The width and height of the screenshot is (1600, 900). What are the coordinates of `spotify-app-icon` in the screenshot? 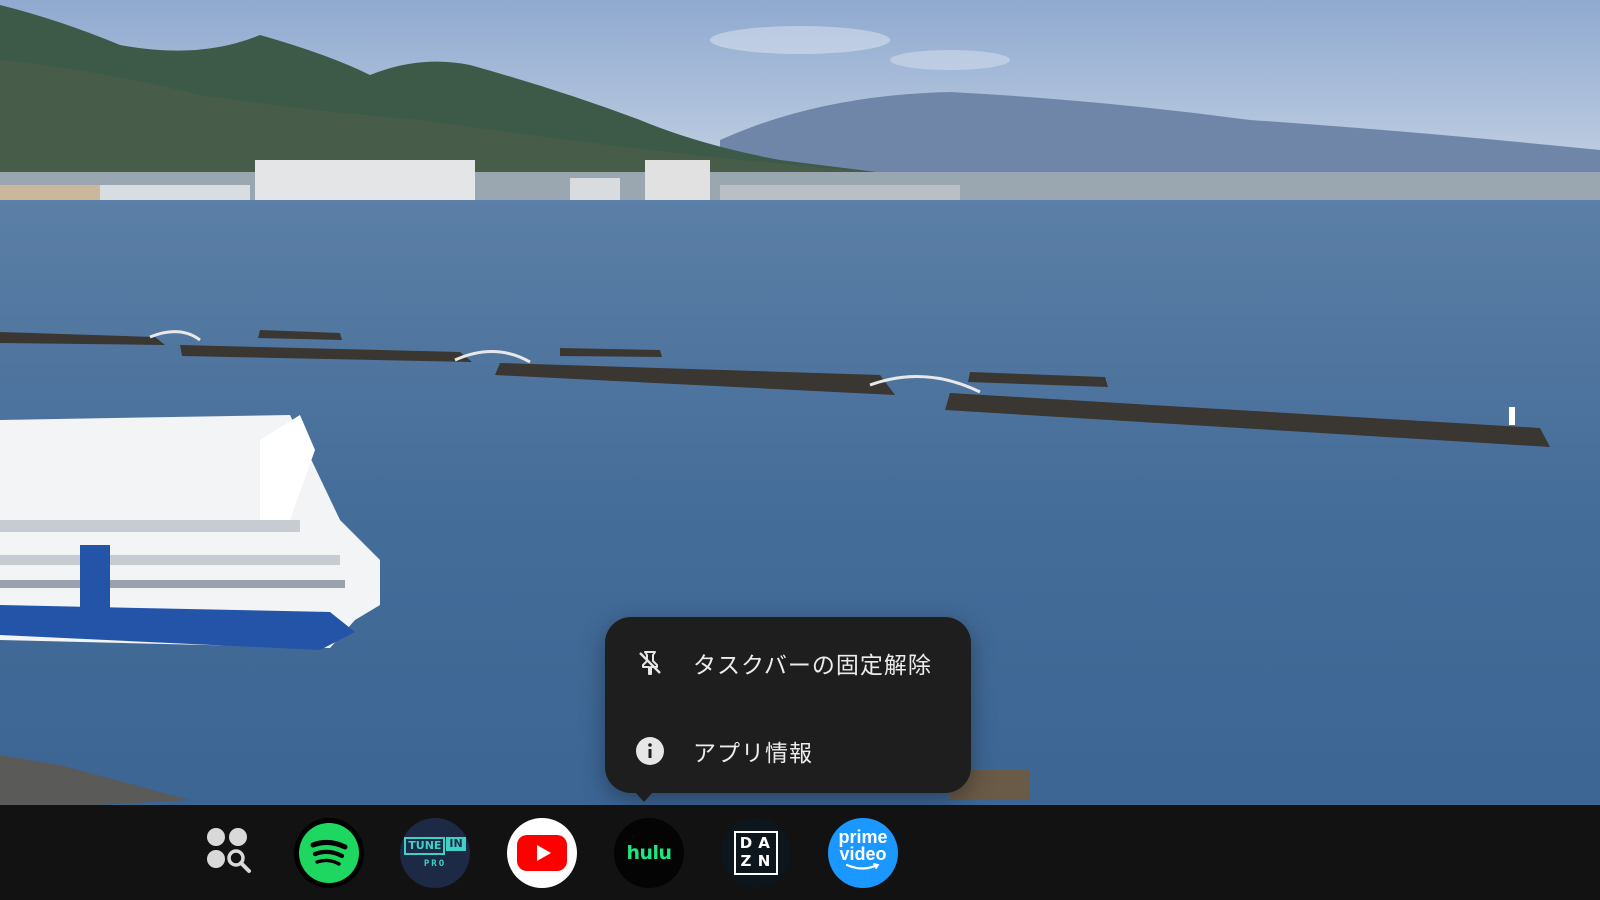 It's located at (329, 853).